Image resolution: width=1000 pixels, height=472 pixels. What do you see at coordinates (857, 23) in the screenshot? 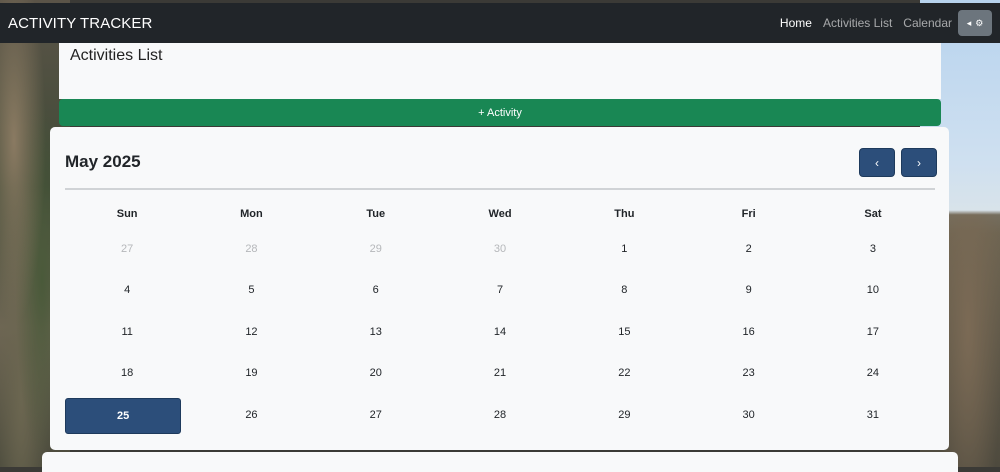
I see `nav-activities-list: Activities List` at bounding box center [857, 23].